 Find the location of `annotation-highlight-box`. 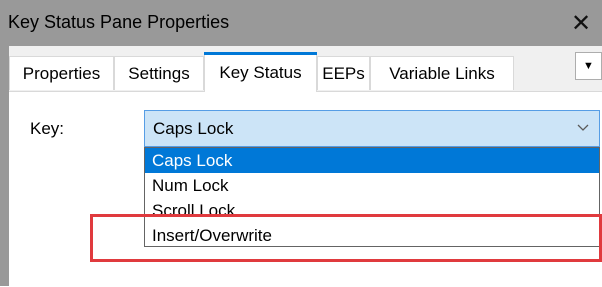

annotation-highlight-box is located at coordinates (346, 238).